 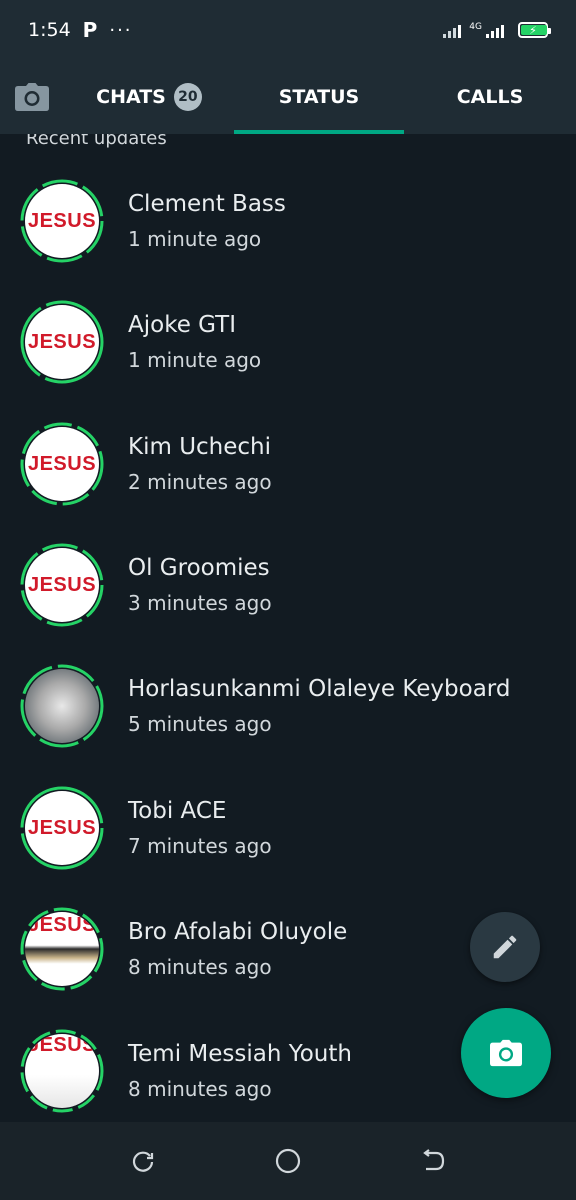 I want to click on tab-calls: CALLS, so click(x=490, y=97).